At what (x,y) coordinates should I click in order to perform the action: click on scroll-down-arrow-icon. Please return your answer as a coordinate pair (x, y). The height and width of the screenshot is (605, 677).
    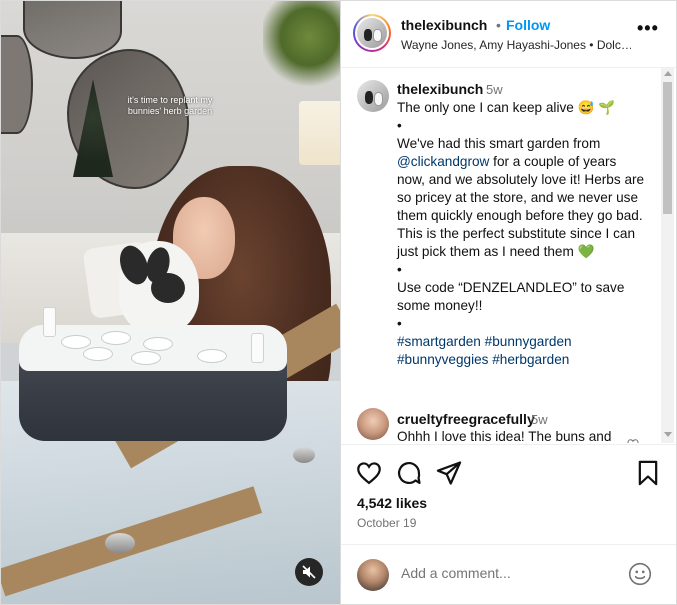
    Looking at the image, I should click on (668, 434).